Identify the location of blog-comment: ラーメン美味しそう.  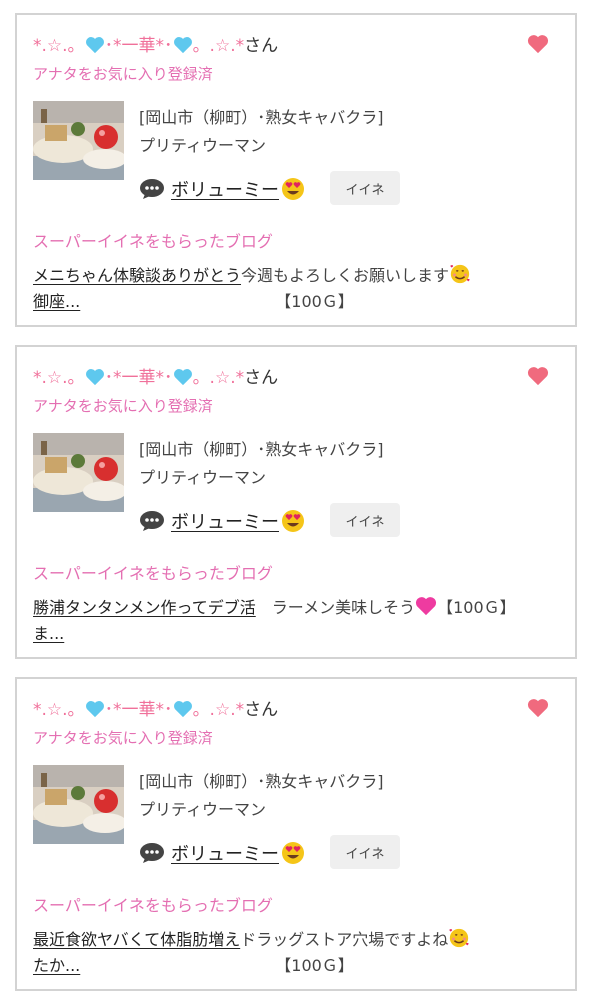
(343, 607).